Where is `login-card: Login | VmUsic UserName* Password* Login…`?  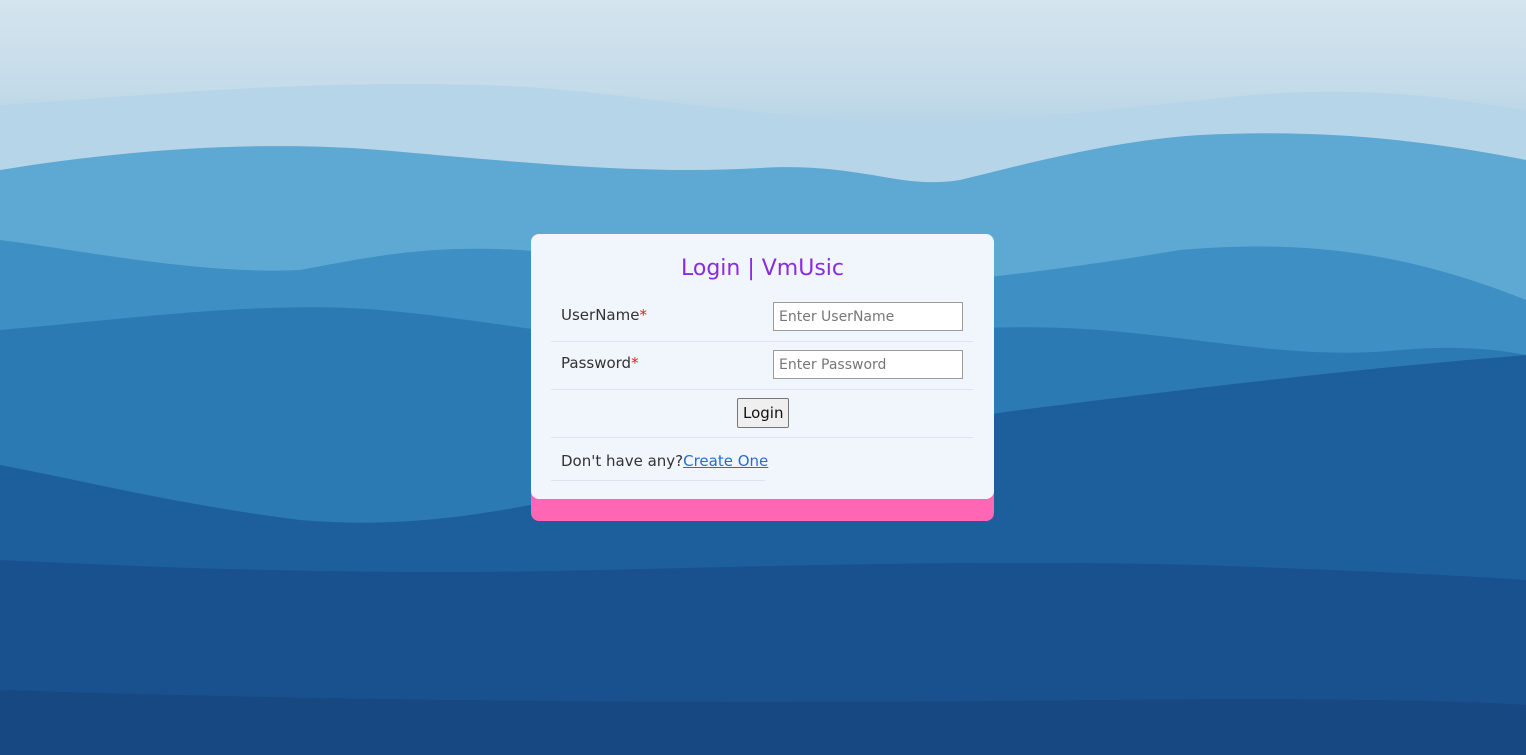
login-card: Login | VmUsic UserName* Password* Login… is located at coordinates (762, 377).